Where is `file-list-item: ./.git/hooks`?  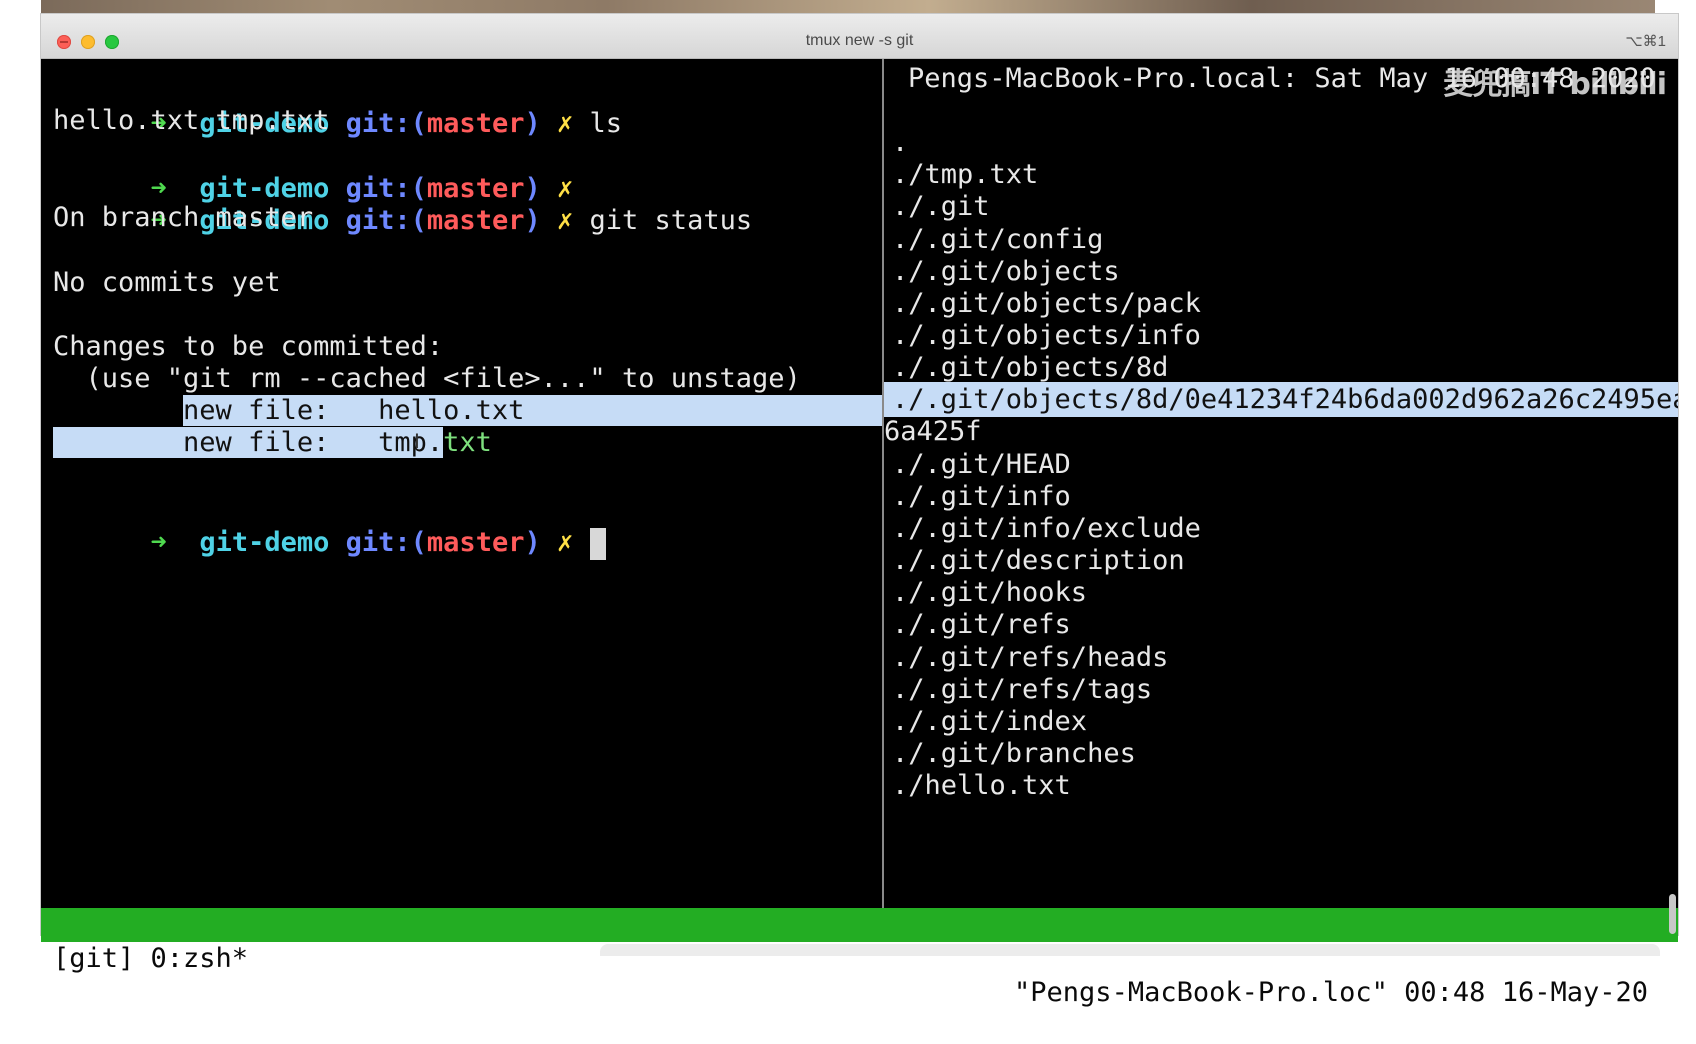
file-list-item: ./.git/hooks is located at coordinates (990, 592).